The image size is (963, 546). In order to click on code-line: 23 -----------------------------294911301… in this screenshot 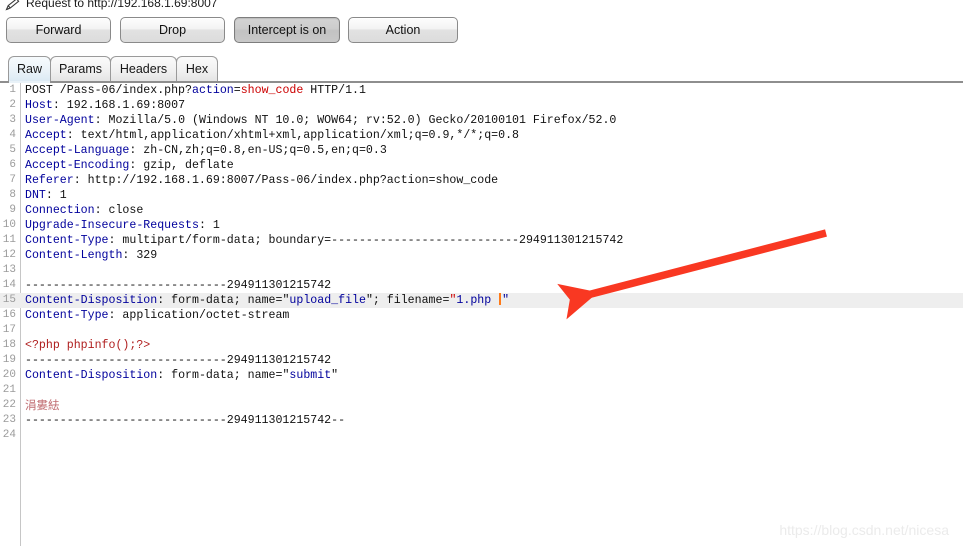, I will do `click(481, 420)`.